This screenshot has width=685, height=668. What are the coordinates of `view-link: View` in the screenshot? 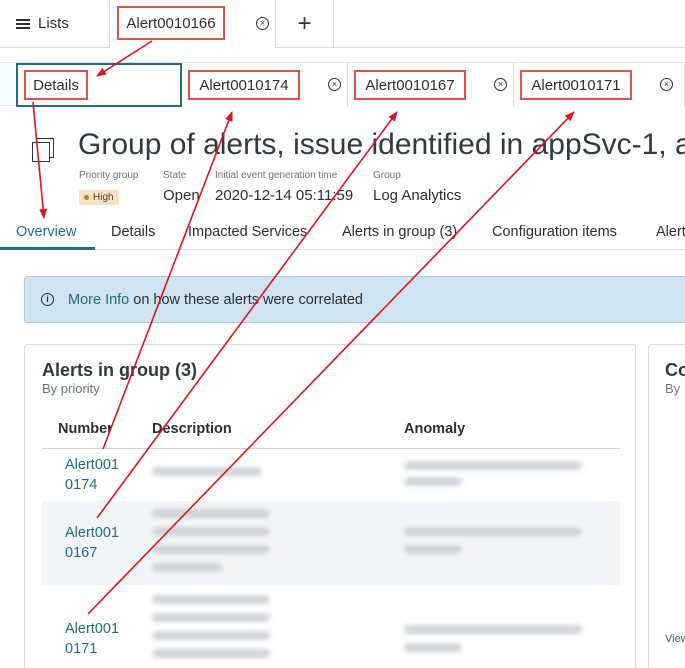 It's located at (675, 639).